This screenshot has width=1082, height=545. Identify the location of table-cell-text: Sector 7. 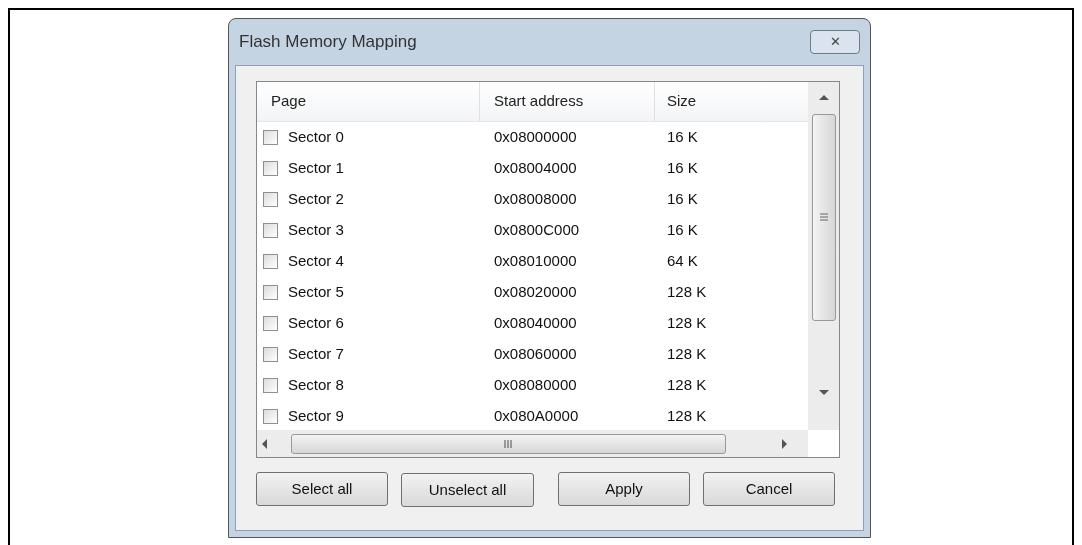
(316, 354).